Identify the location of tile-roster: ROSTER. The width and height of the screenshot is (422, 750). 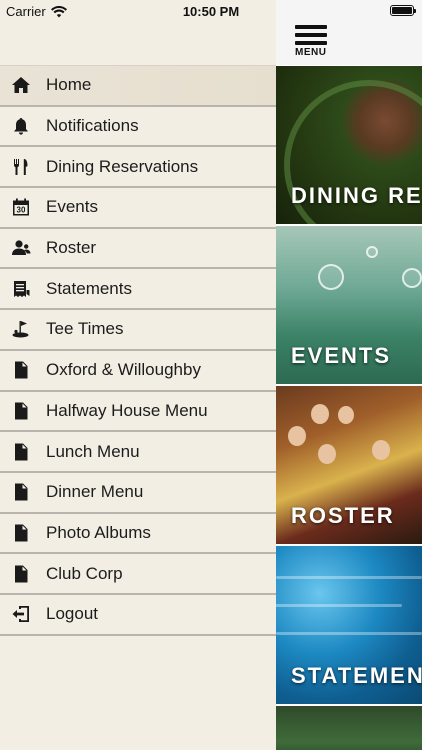
(349, 465).